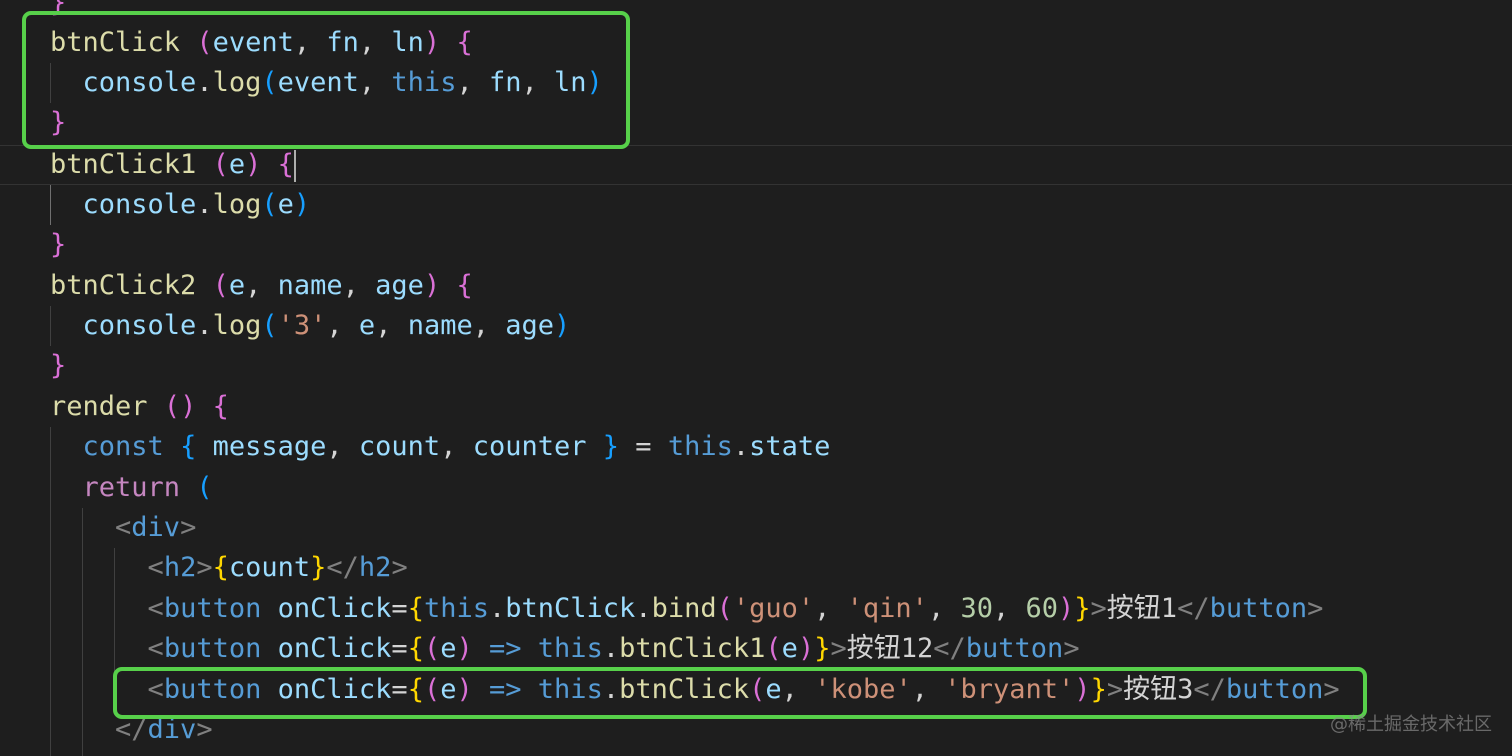 This screenshot has width=1512, height=756. What do you see at coordinates (334, 648) in the screenshot?
I see `code-token: onClick` at bounding box center [334, 648].